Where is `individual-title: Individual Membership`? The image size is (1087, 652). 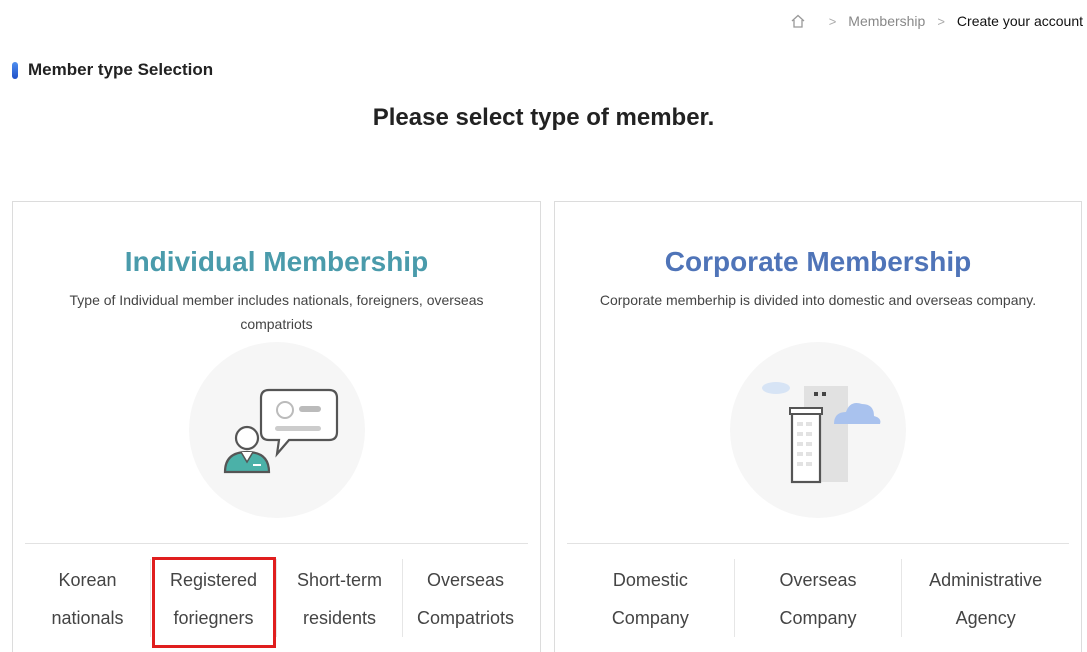
individual-title: Individual Membership is located at coordinates (276, 261).